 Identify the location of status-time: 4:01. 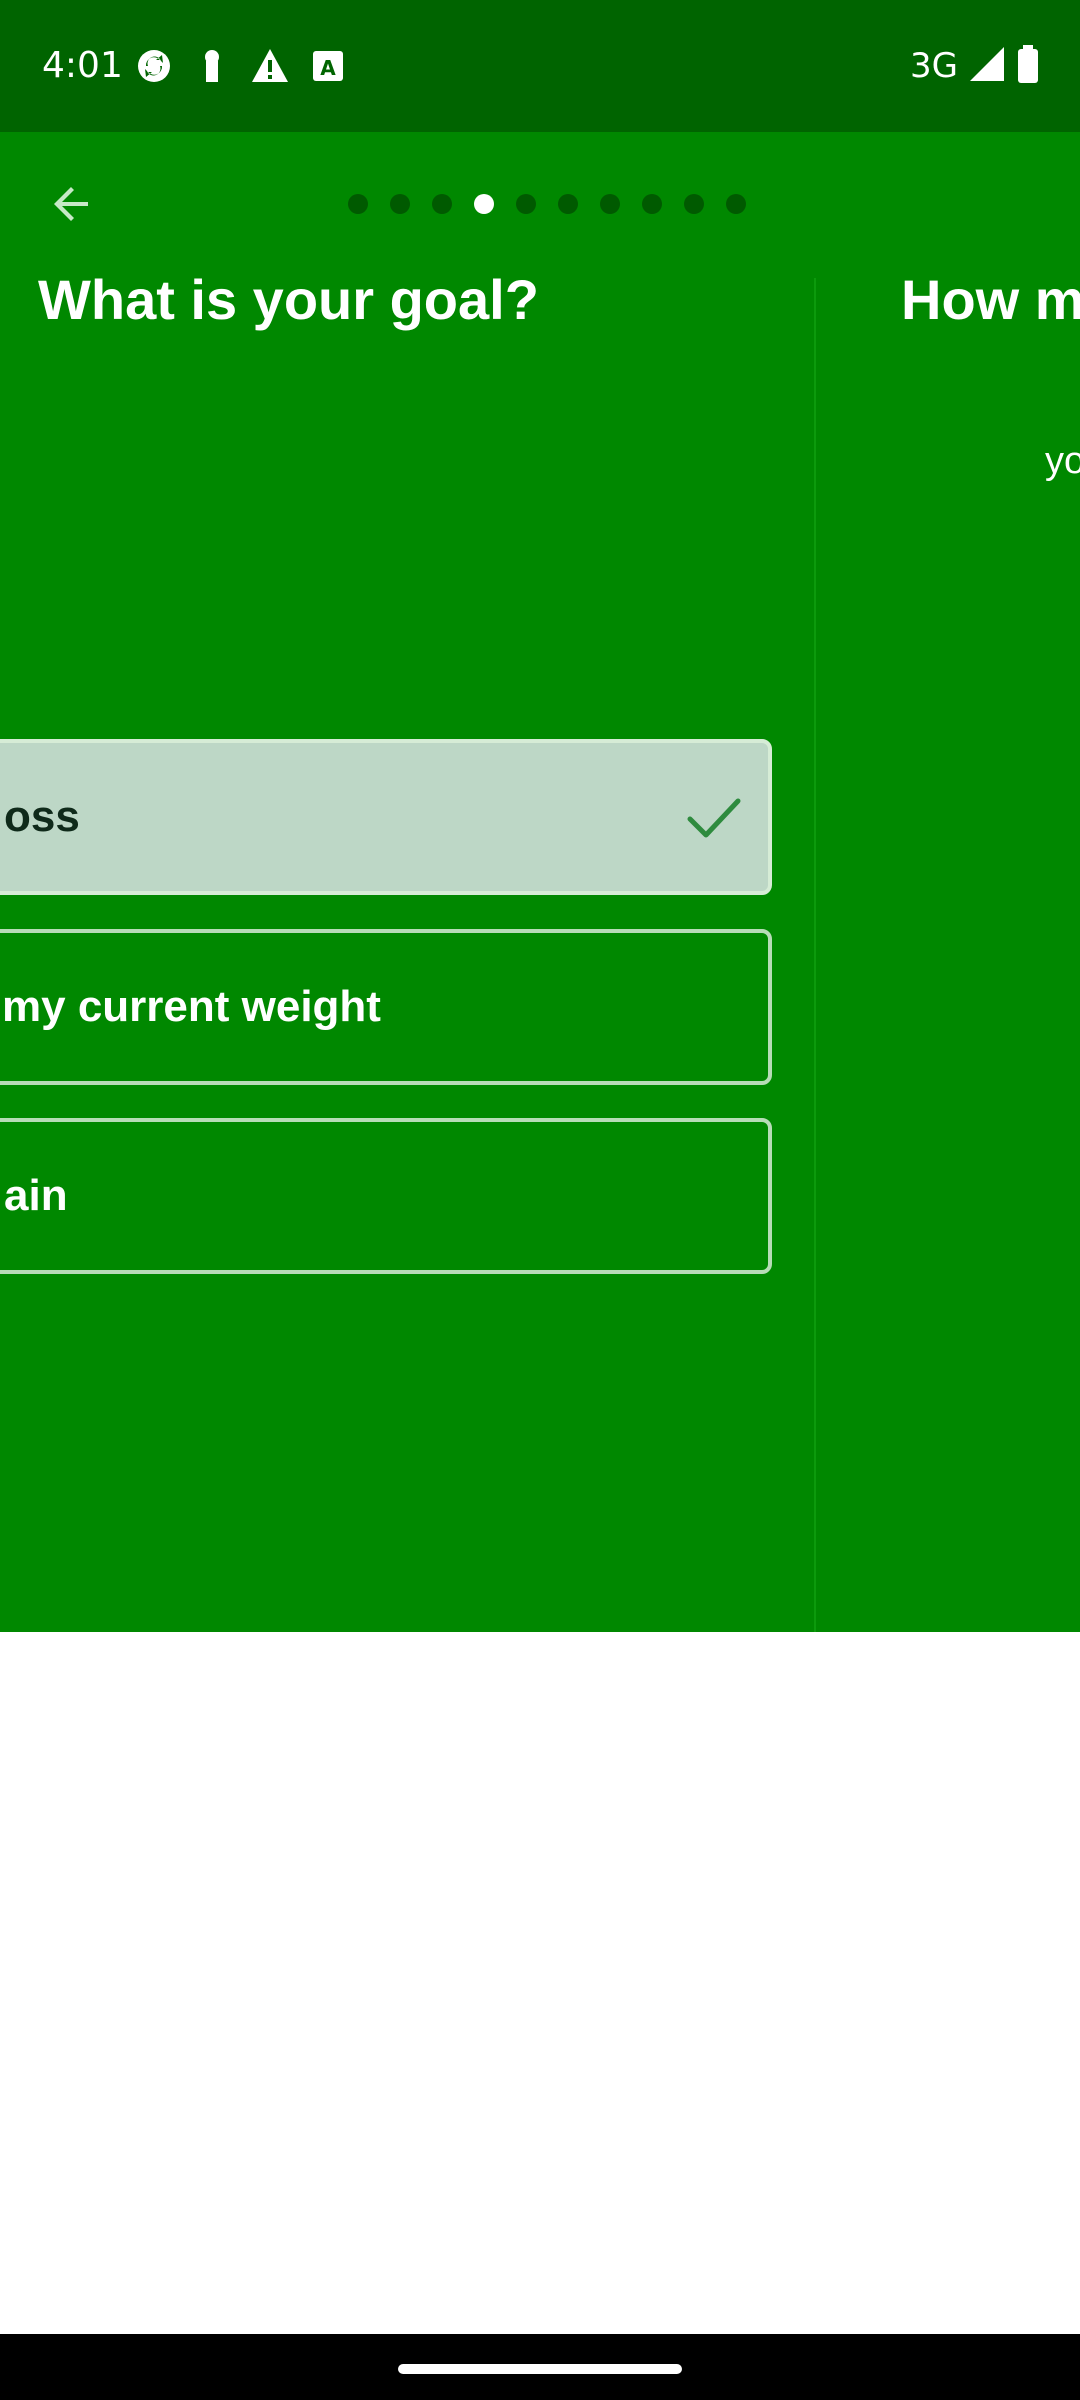
(82, 65).